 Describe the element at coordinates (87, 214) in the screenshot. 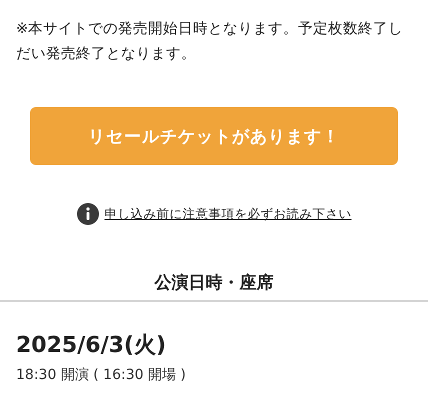

I see `info-icon` at that location.